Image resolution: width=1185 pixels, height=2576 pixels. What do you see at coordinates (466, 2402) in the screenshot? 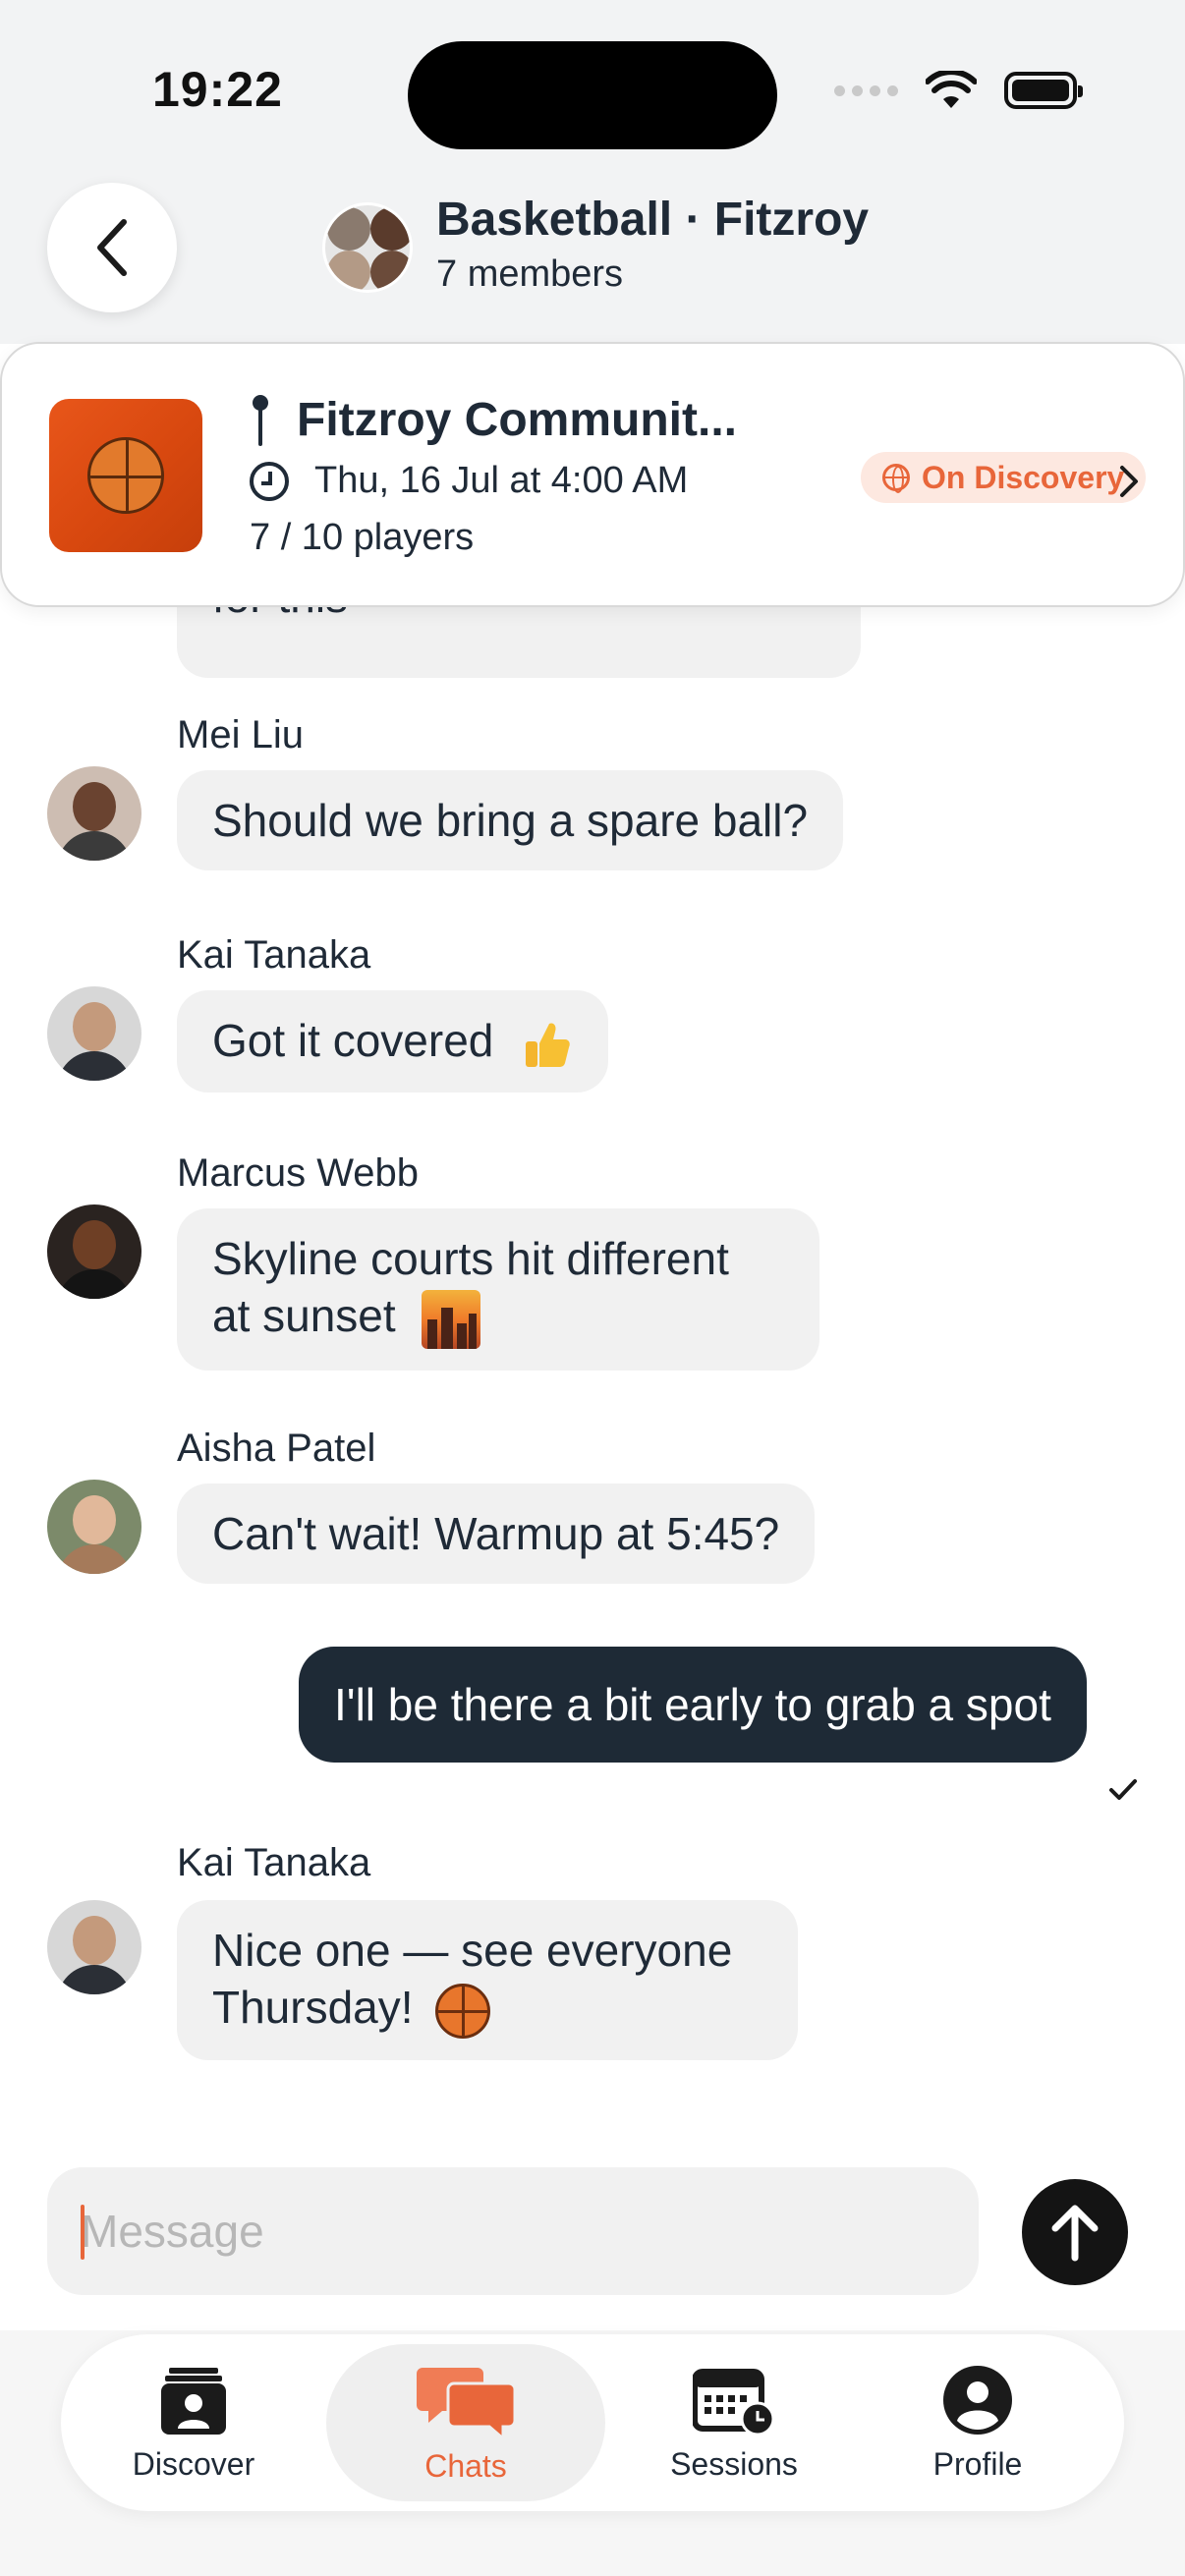
I see `chats-icon` at bounding box center [466, 2402].